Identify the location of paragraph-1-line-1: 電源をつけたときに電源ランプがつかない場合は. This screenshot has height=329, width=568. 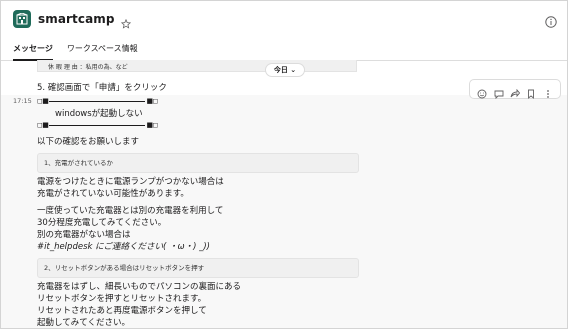
(130, 182).